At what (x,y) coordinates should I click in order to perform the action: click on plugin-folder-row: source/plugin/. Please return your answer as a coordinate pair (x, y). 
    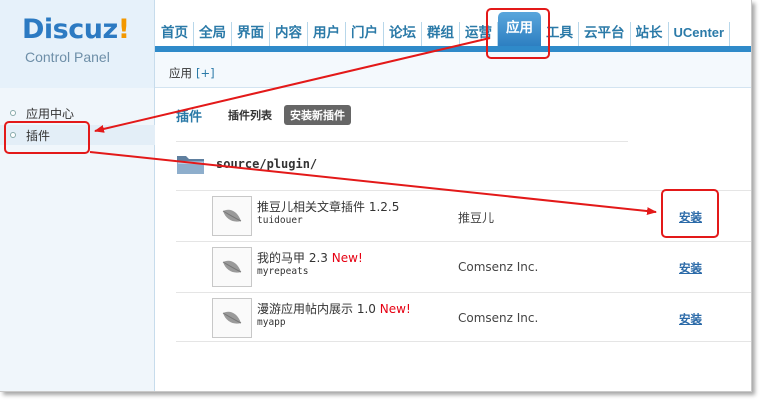
    Looking at the image, I should click on (402, 163).